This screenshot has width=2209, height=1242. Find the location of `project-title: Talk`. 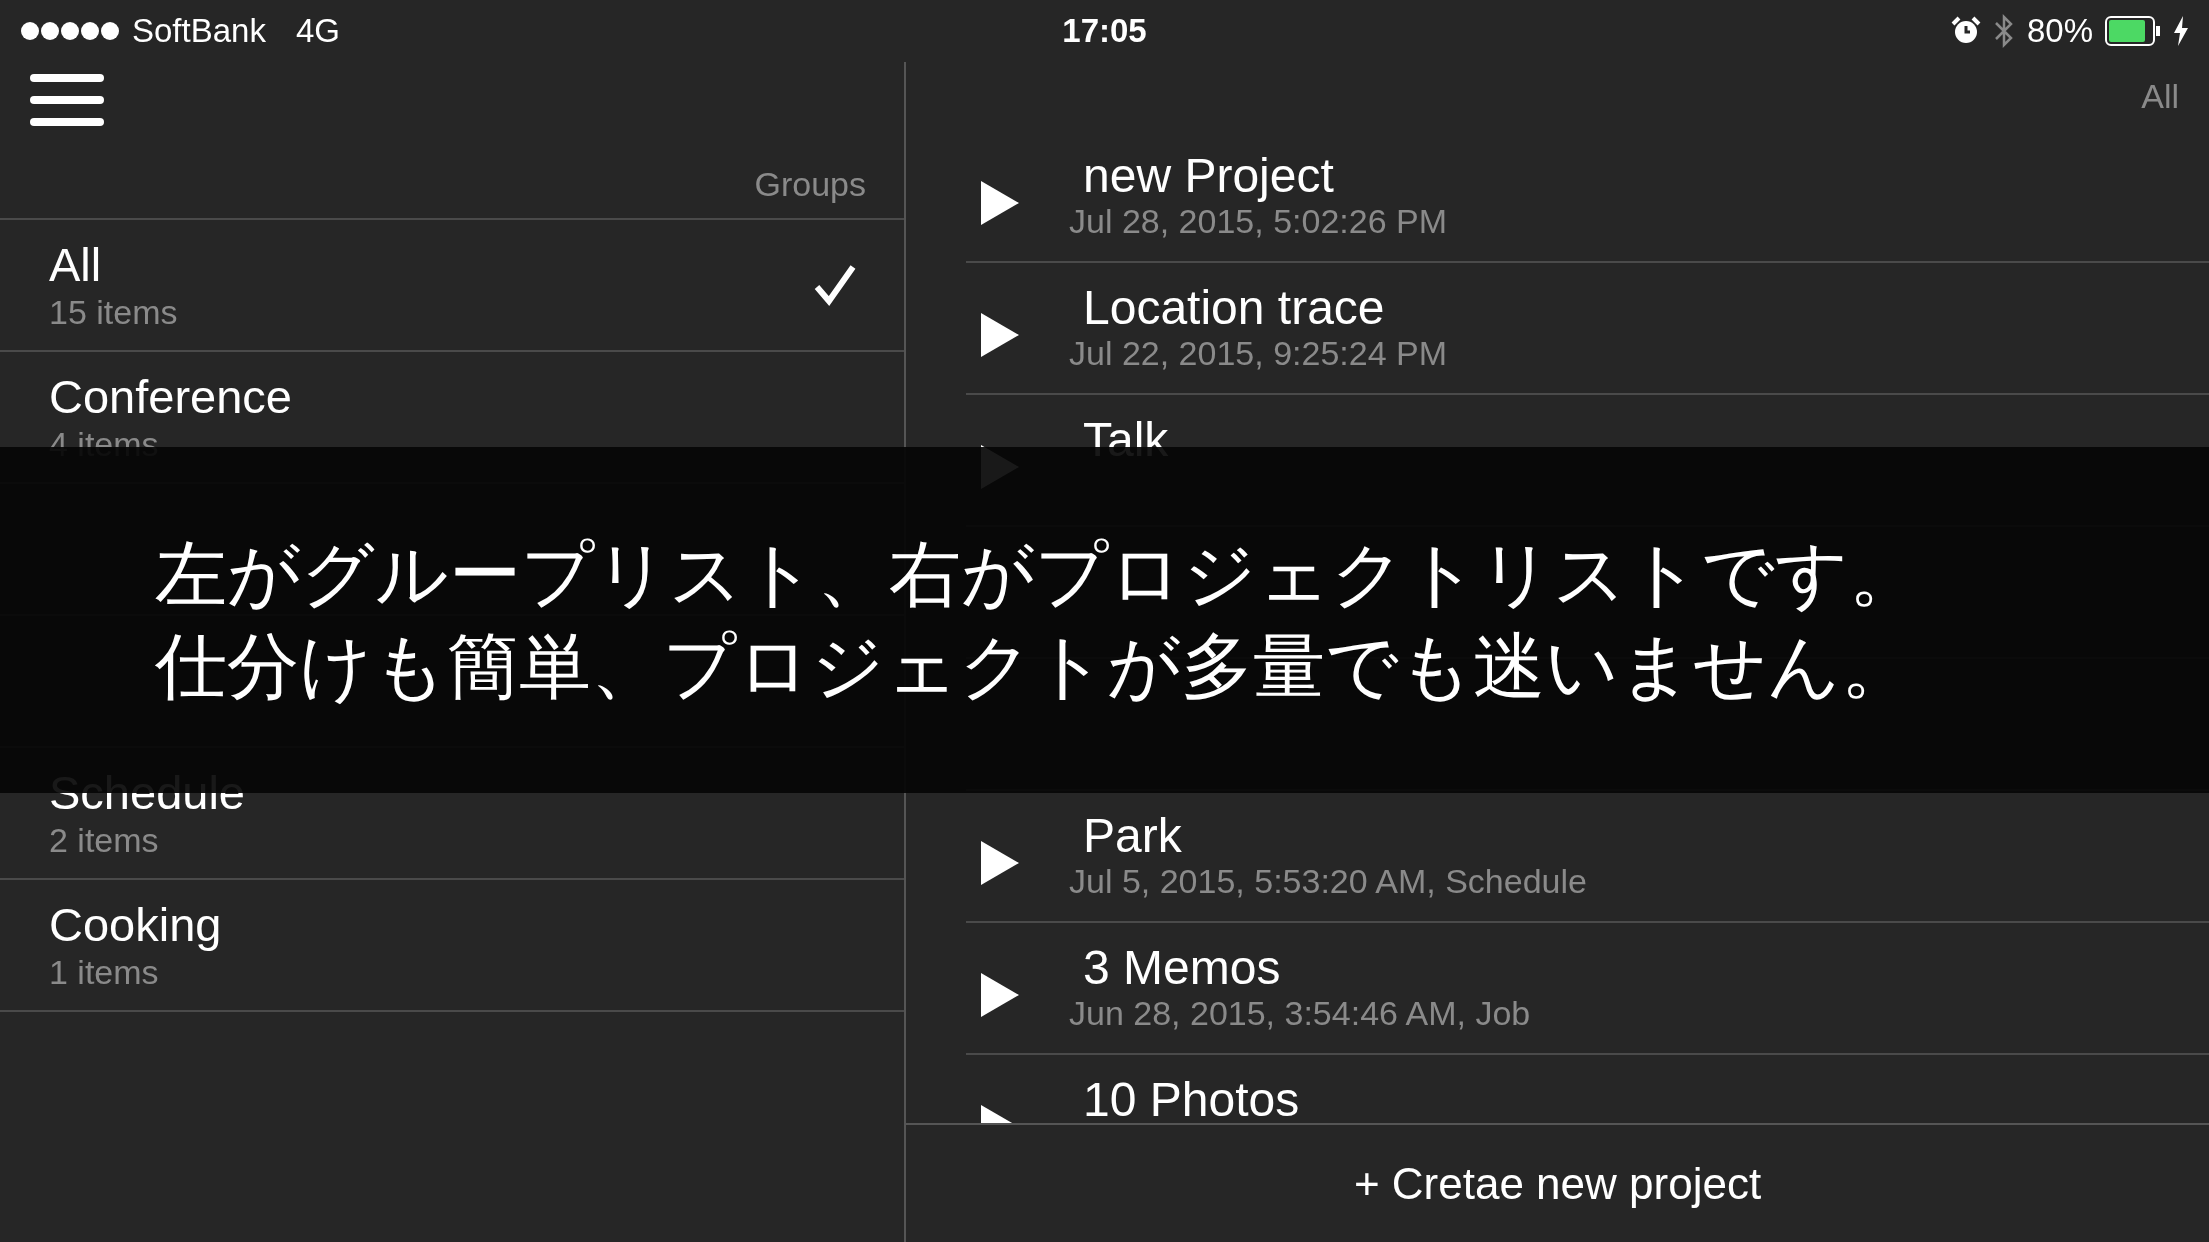

project-title: Talk is located at coordinates (1126, 440).